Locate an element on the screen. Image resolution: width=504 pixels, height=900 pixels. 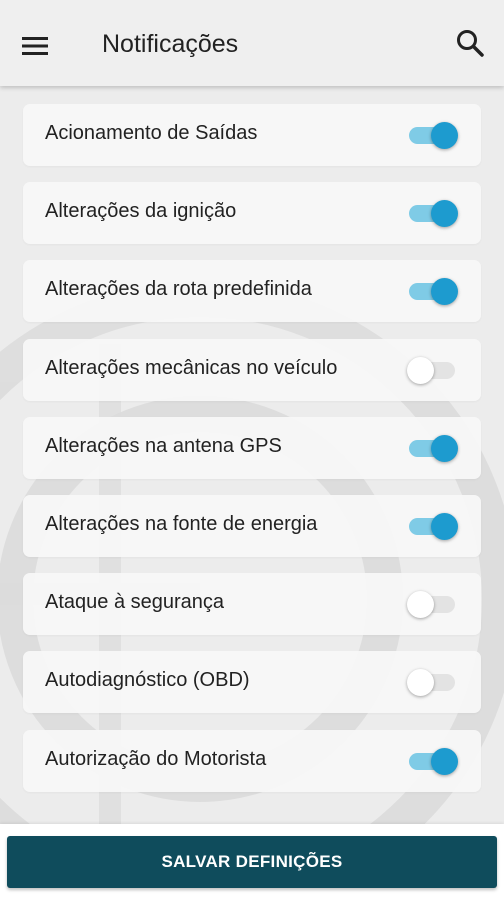
search-icon is located at coordinates (470, 43).